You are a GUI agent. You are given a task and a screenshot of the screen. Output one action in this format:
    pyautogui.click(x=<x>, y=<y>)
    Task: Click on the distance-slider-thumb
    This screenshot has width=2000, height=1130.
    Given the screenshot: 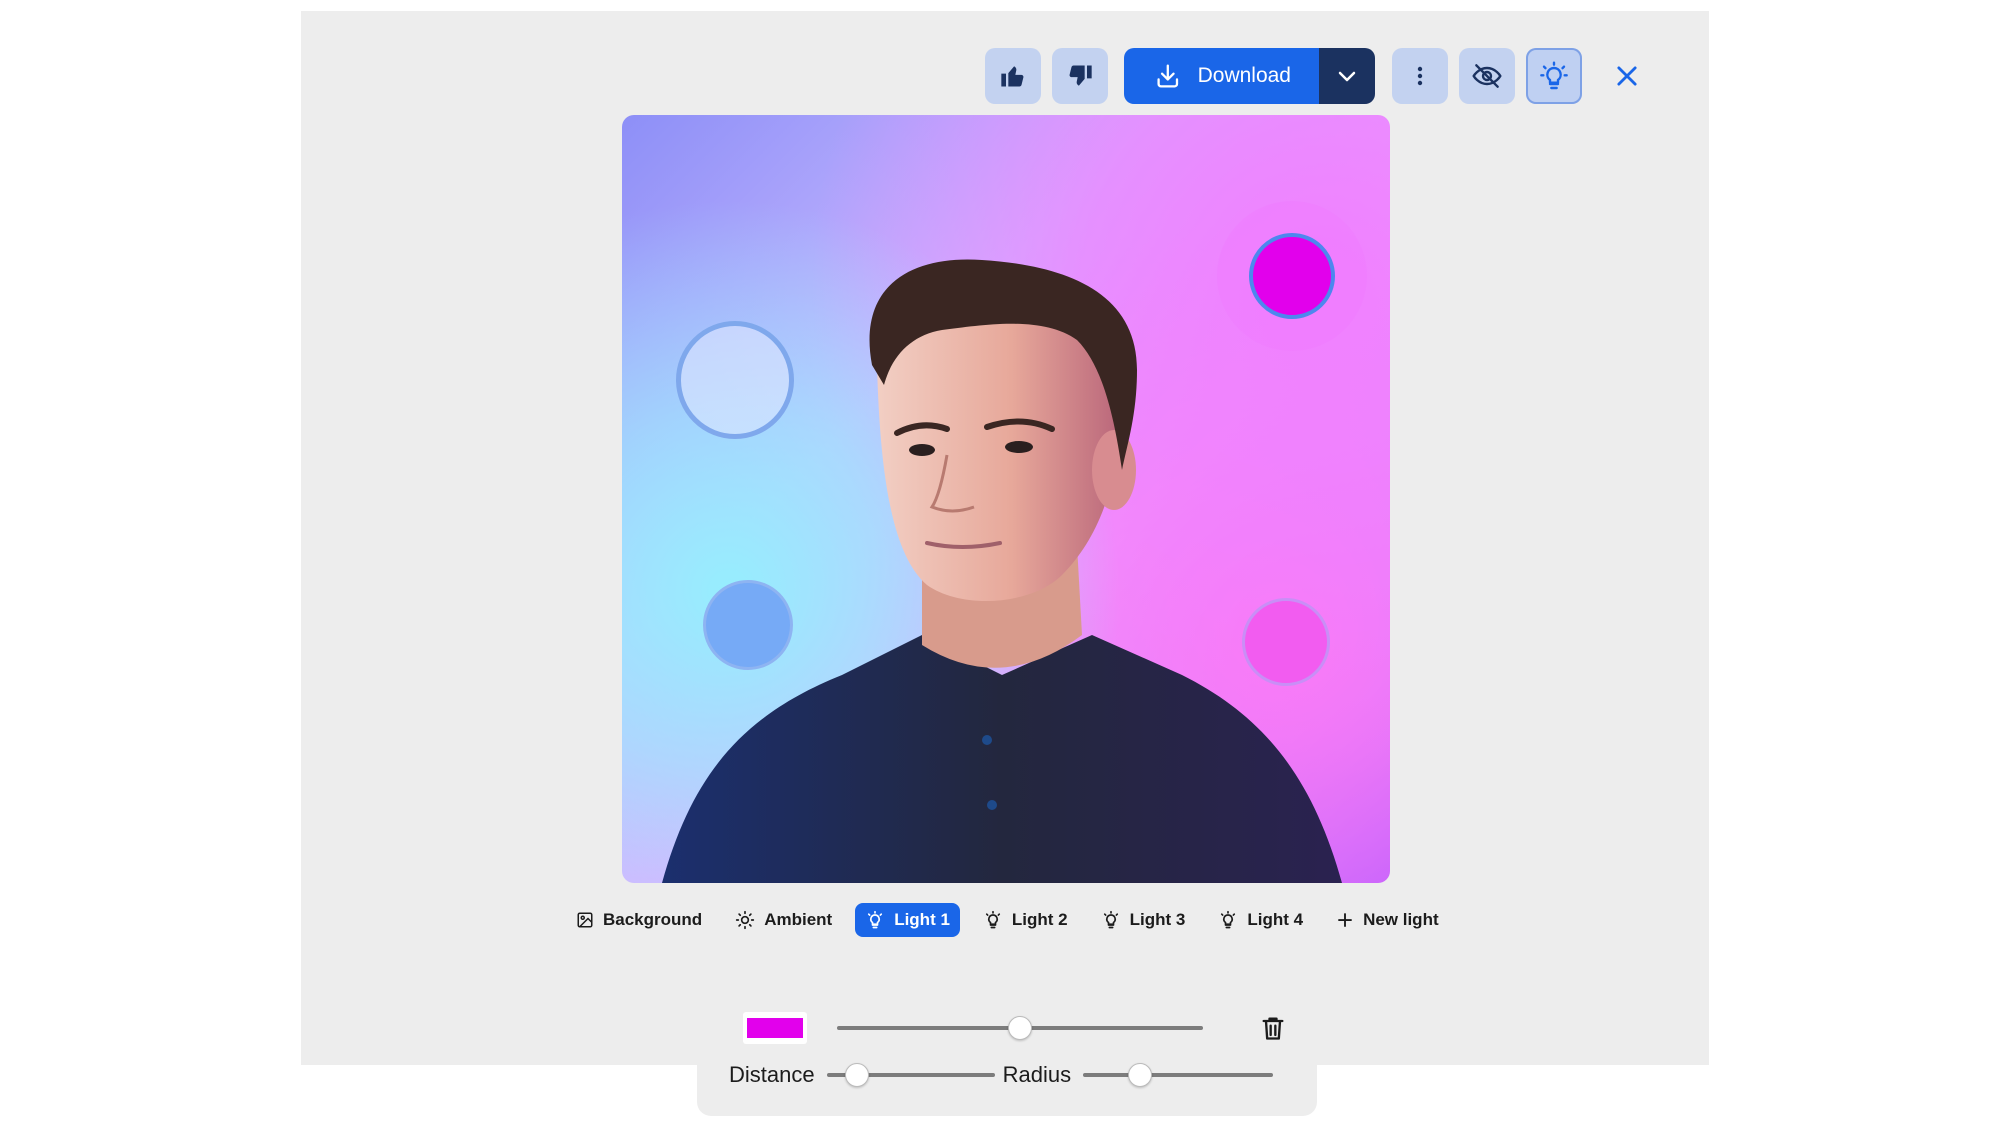 What is the action you would take?
    pyautogui.click(x=856, y=1075)
    